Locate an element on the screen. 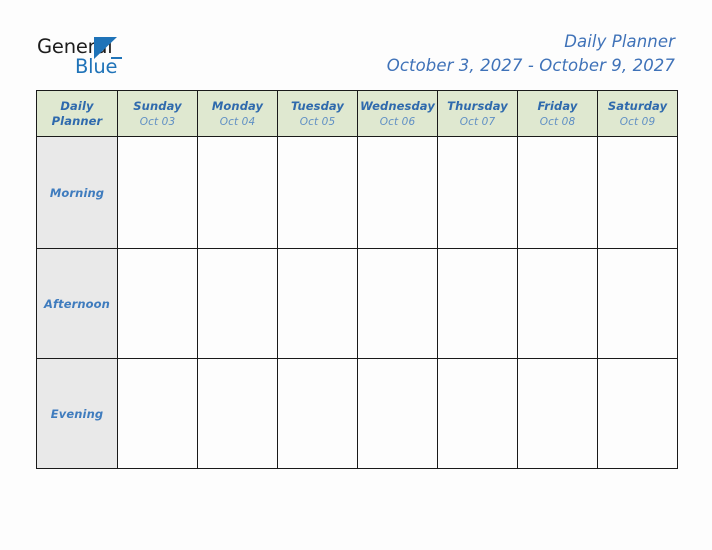  slot-label-morning: Morning is located at coordinates (77, 192).